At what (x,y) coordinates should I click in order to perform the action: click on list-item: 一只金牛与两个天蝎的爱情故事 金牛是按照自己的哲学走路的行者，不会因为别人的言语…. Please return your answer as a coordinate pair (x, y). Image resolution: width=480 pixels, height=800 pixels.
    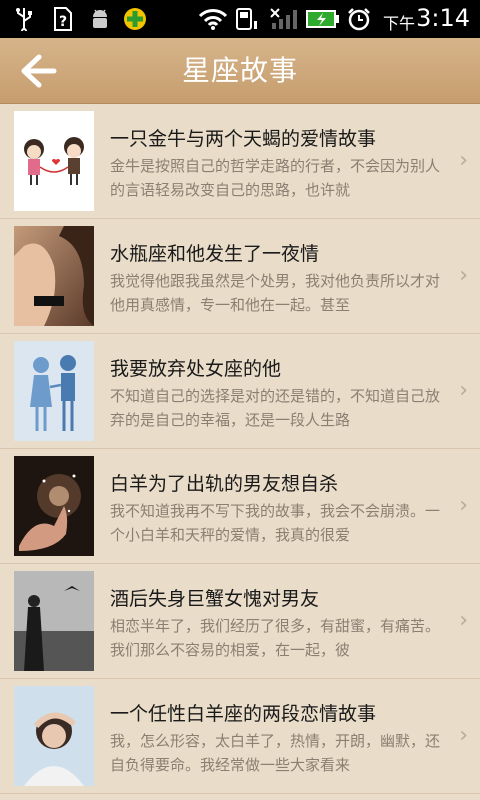
    Looking at the image, I should click on (240, 161).